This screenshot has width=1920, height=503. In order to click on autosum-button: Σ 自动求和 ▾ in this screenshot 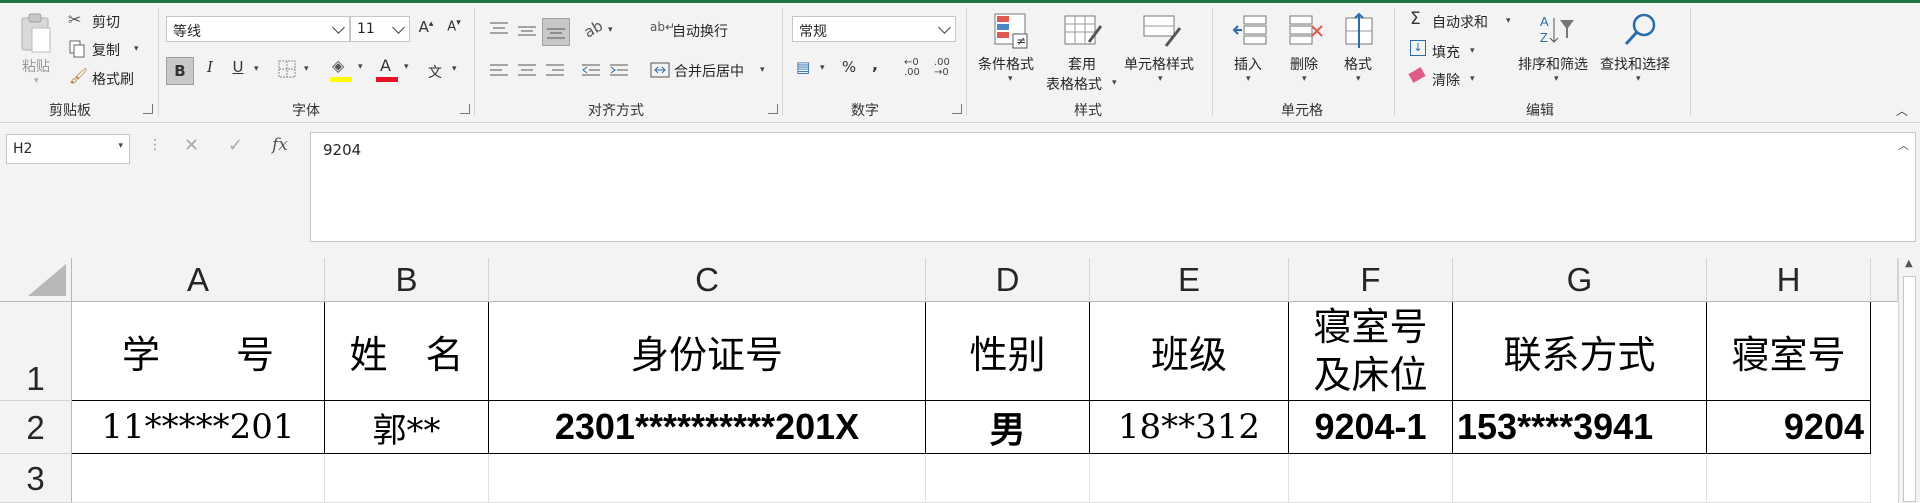, I will do `click(1463, 20)`.